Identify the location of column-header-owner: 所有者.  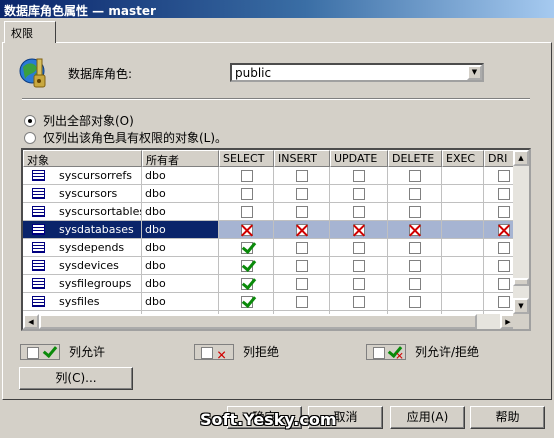
(180, 158).